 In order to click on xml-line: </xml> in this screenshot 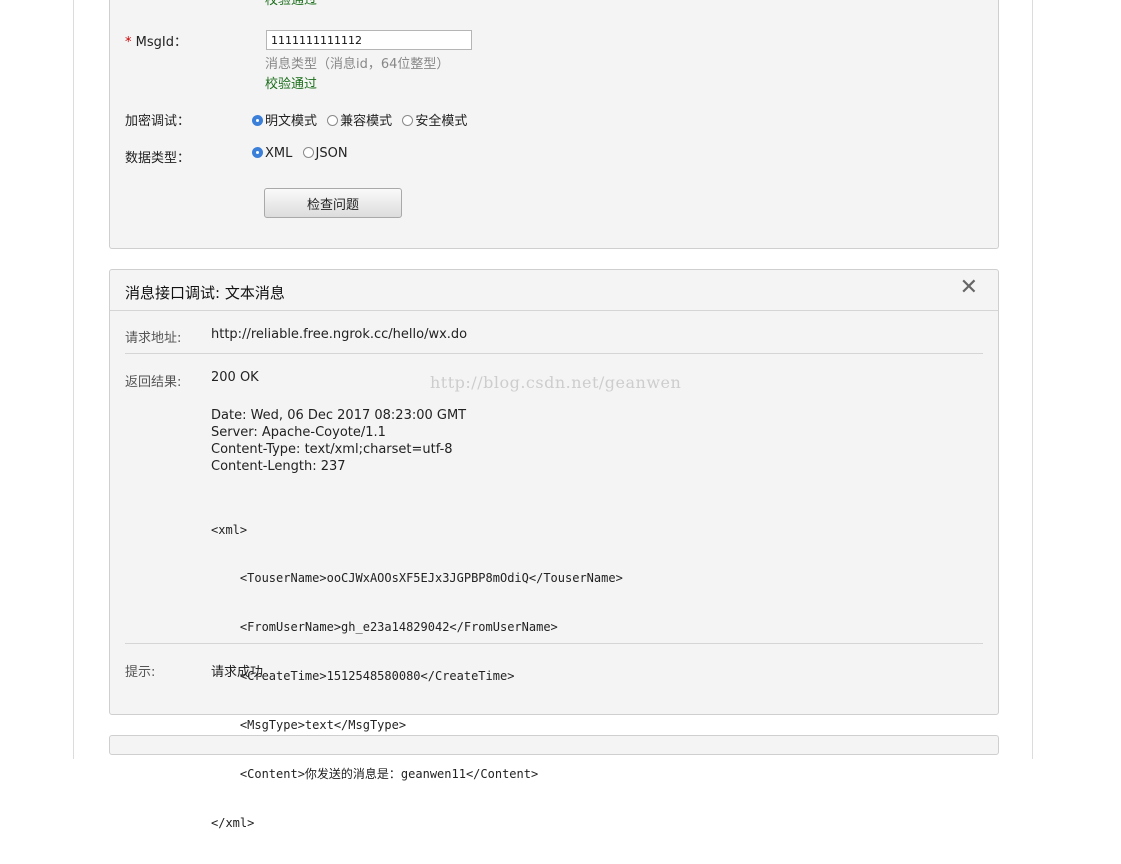, I will do `click(233, 822)`.